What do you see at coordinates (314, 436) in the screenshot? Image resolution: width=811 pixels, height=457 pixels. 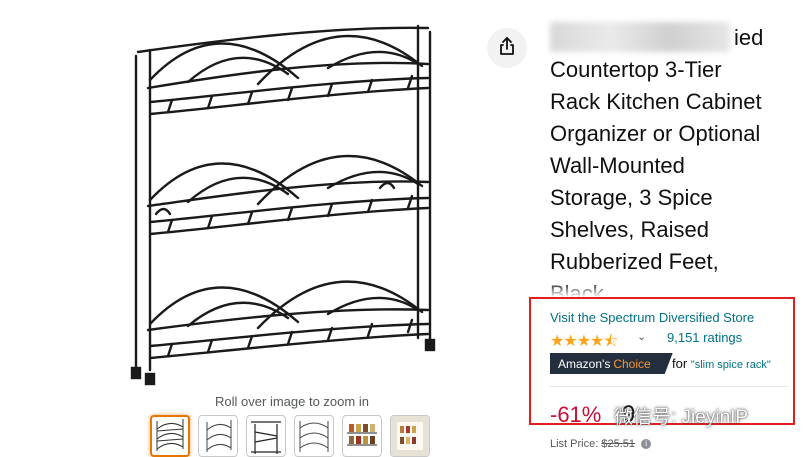 I see `thumbnail-rack-side` at bounding box center [314, 436].